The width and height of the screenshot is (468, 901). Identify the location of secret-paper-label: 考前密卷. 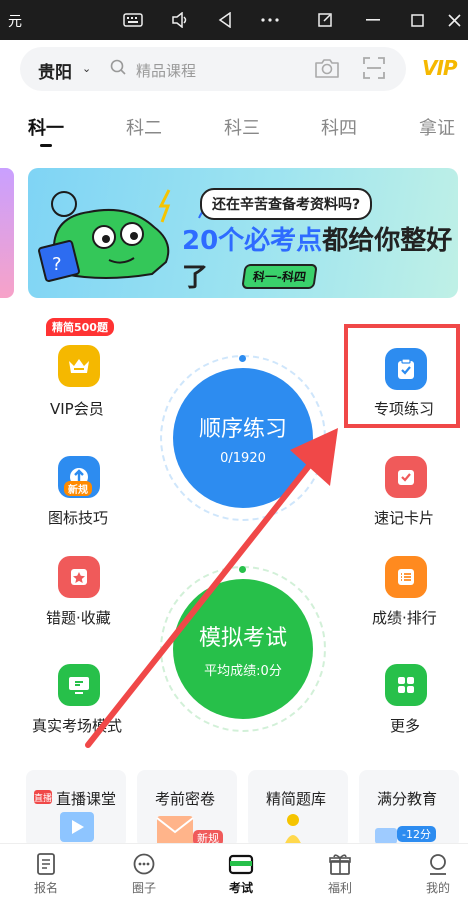
(185, 798).